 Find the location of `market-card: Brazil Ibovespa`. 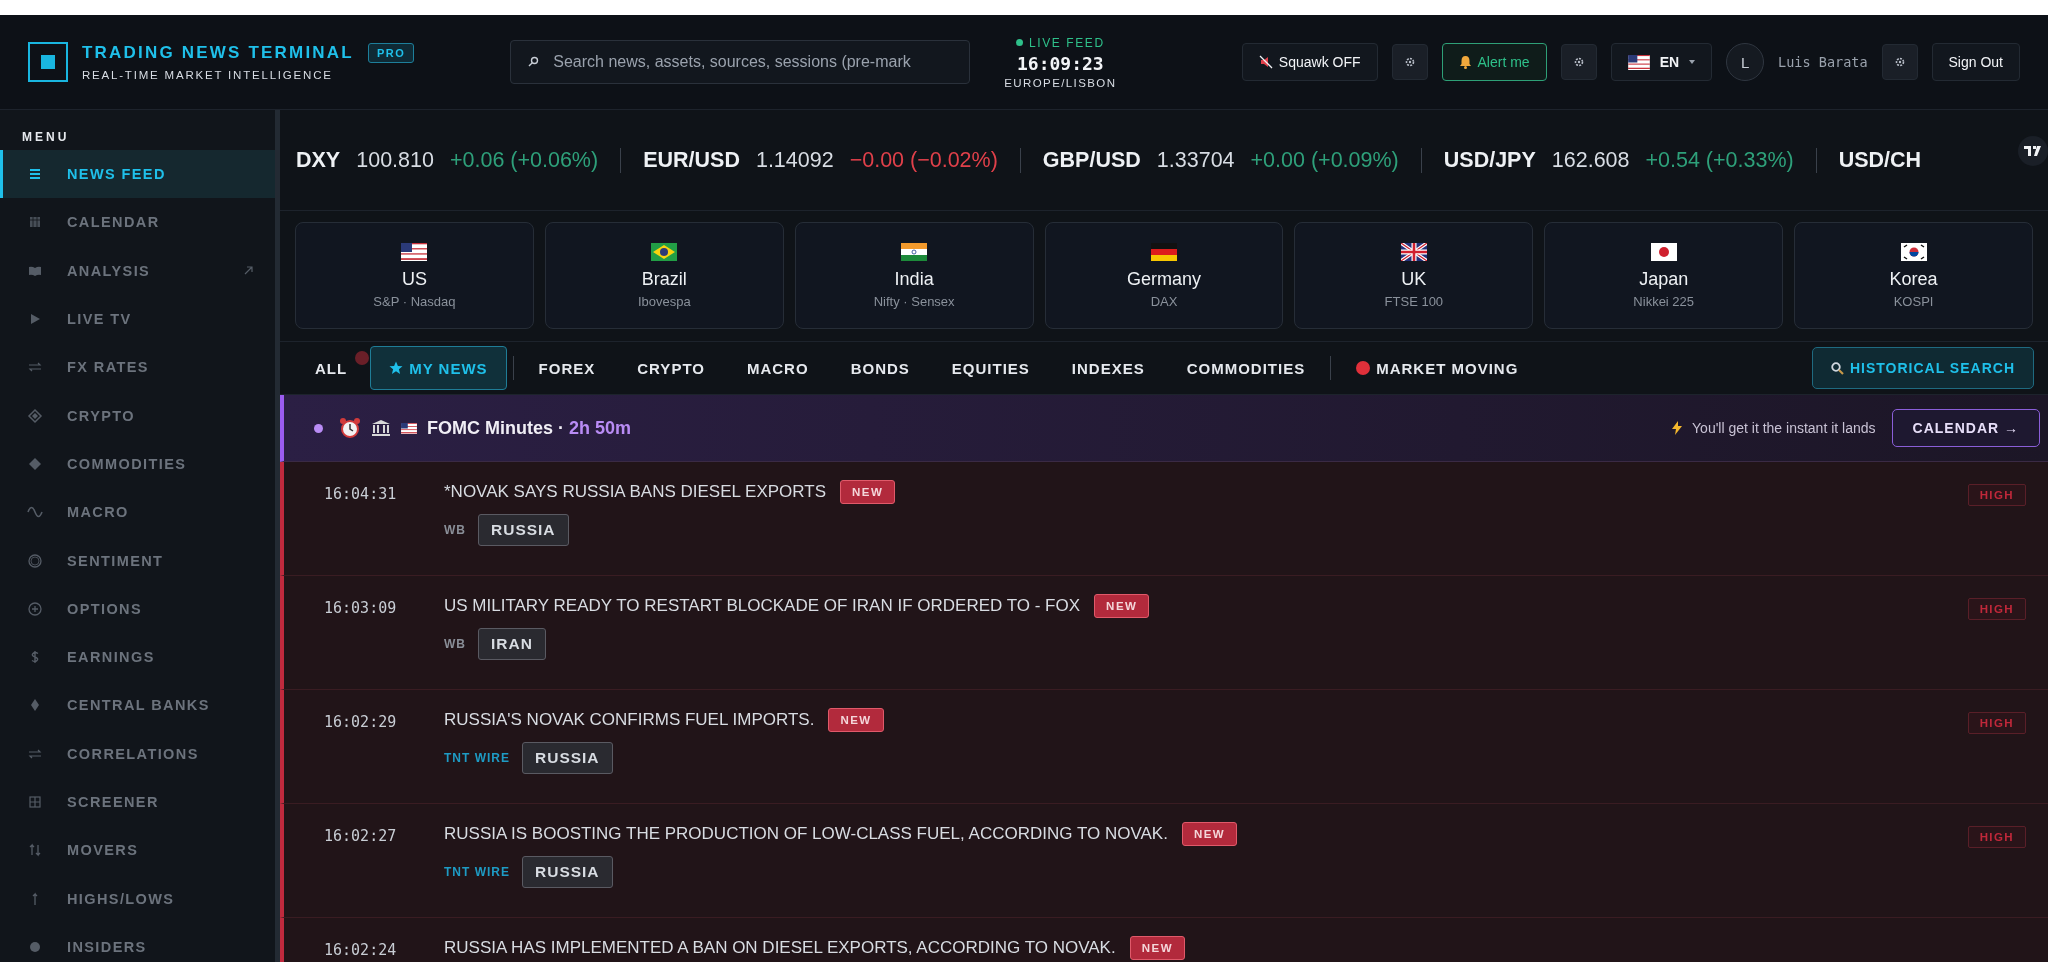

market-card: Brazil Ibovespa is located at coordinates (664, 275).